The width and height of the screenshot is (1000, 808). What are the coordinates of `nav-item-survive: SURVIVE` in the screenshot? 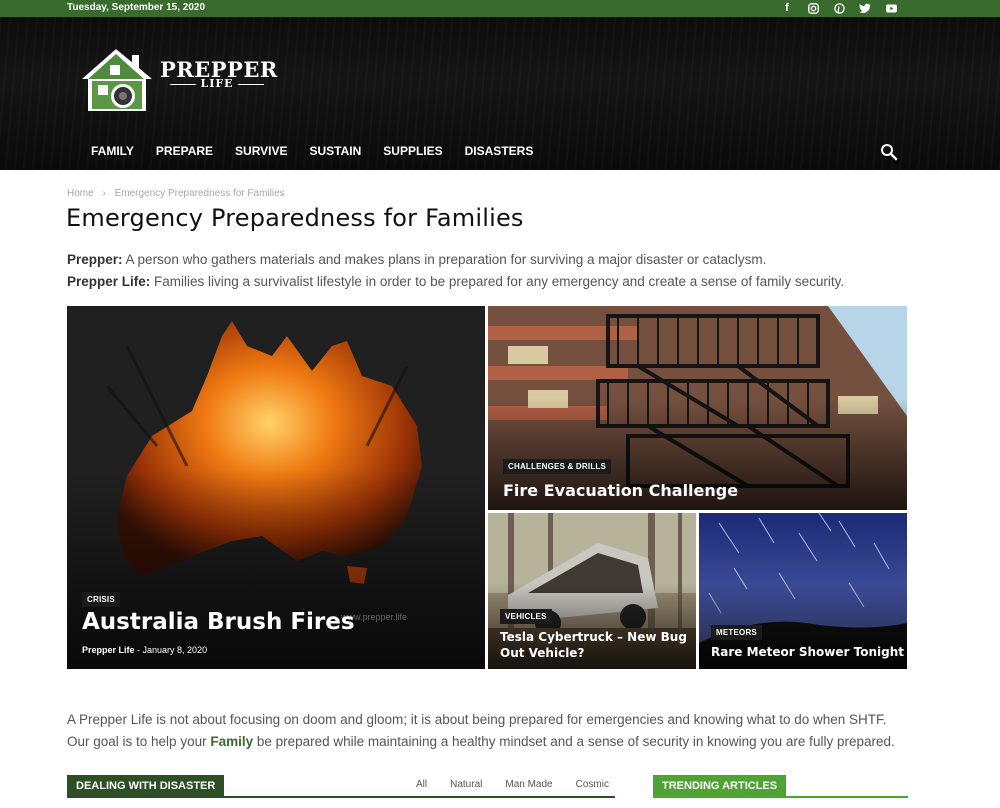 It's located at (261, 151).